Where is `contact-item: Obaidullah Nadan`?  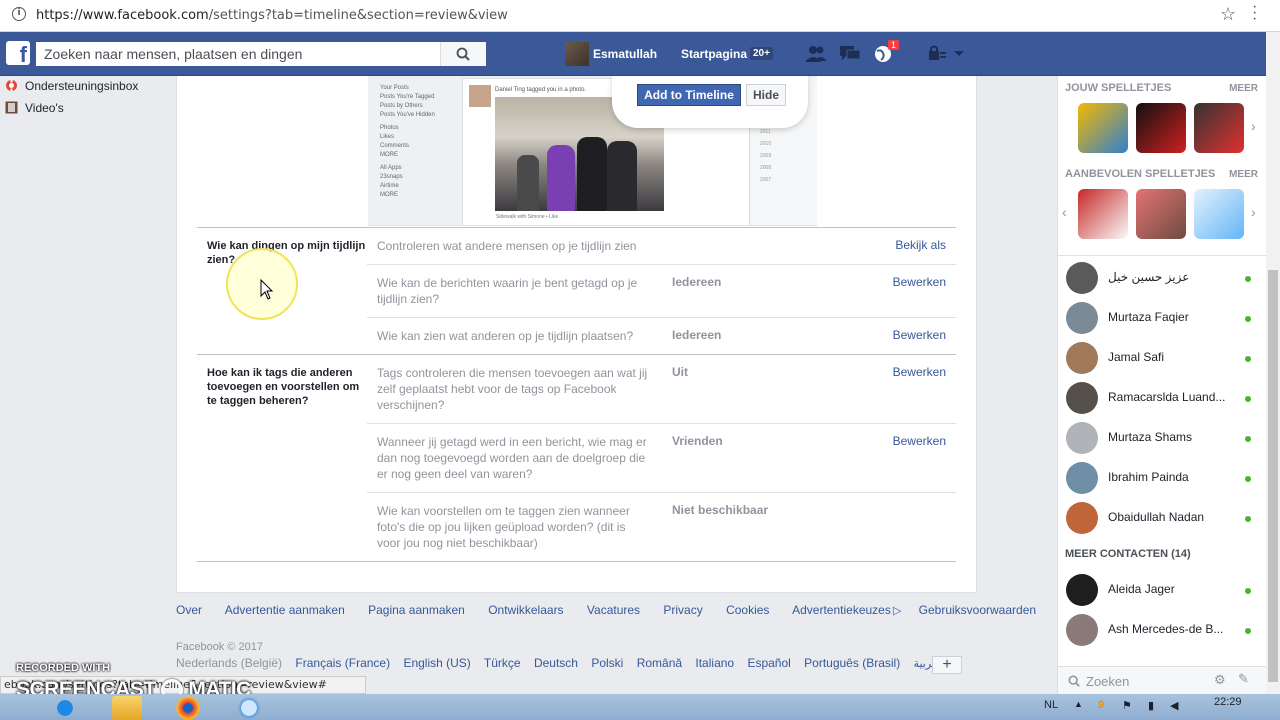 contact-item: Obaidullah Nadan is located at coordinates (1163, 518).